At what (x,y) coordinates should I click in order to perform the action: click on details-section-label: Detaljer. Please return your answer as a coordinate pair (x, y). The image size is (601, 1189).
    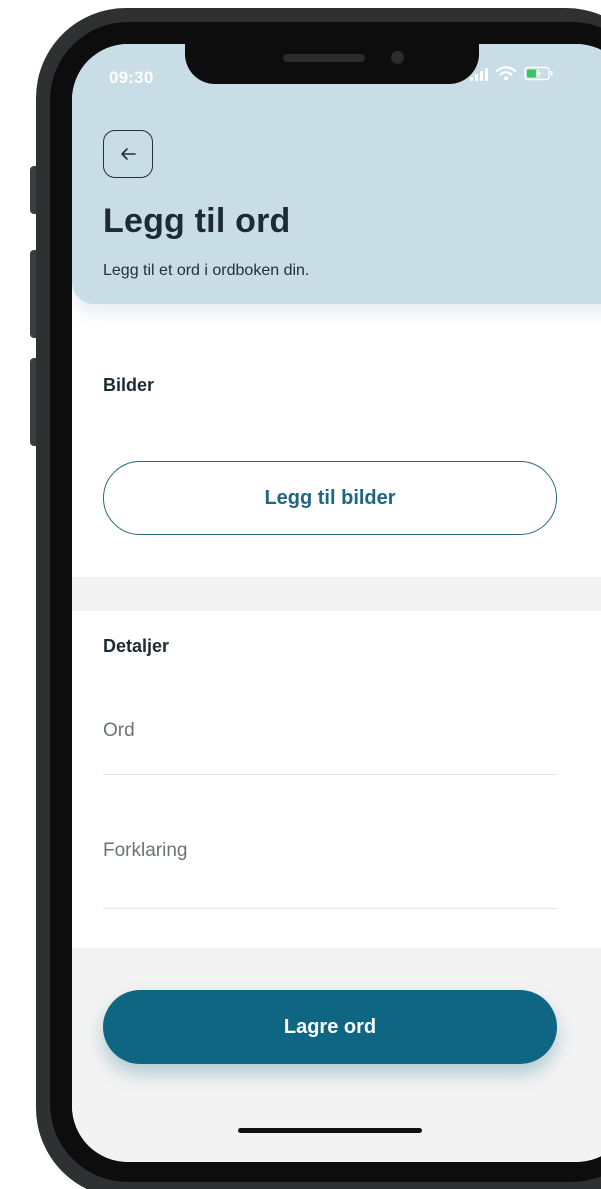
    Looking at the image, I should click on (136, 646).